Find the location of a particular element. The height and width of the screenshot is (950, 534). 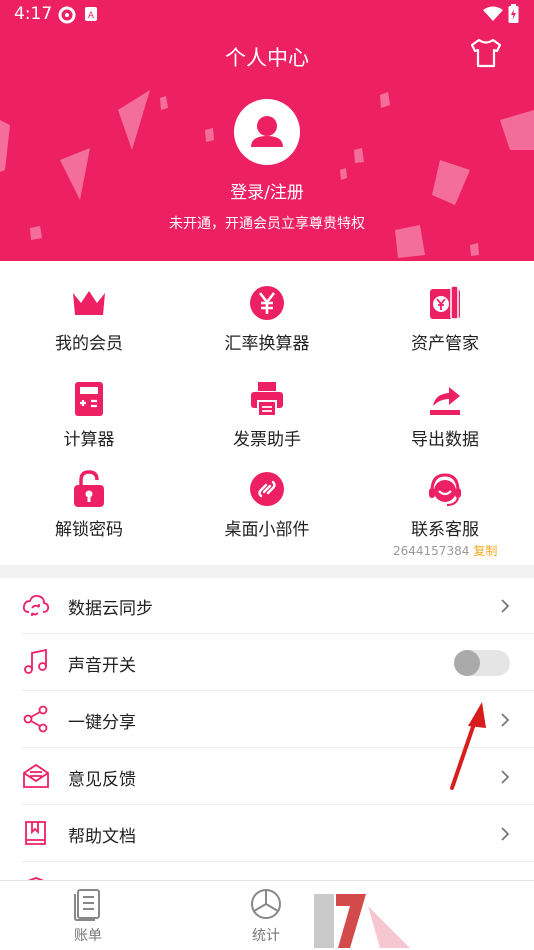

widget-icon is located at coordinates (267, 489).